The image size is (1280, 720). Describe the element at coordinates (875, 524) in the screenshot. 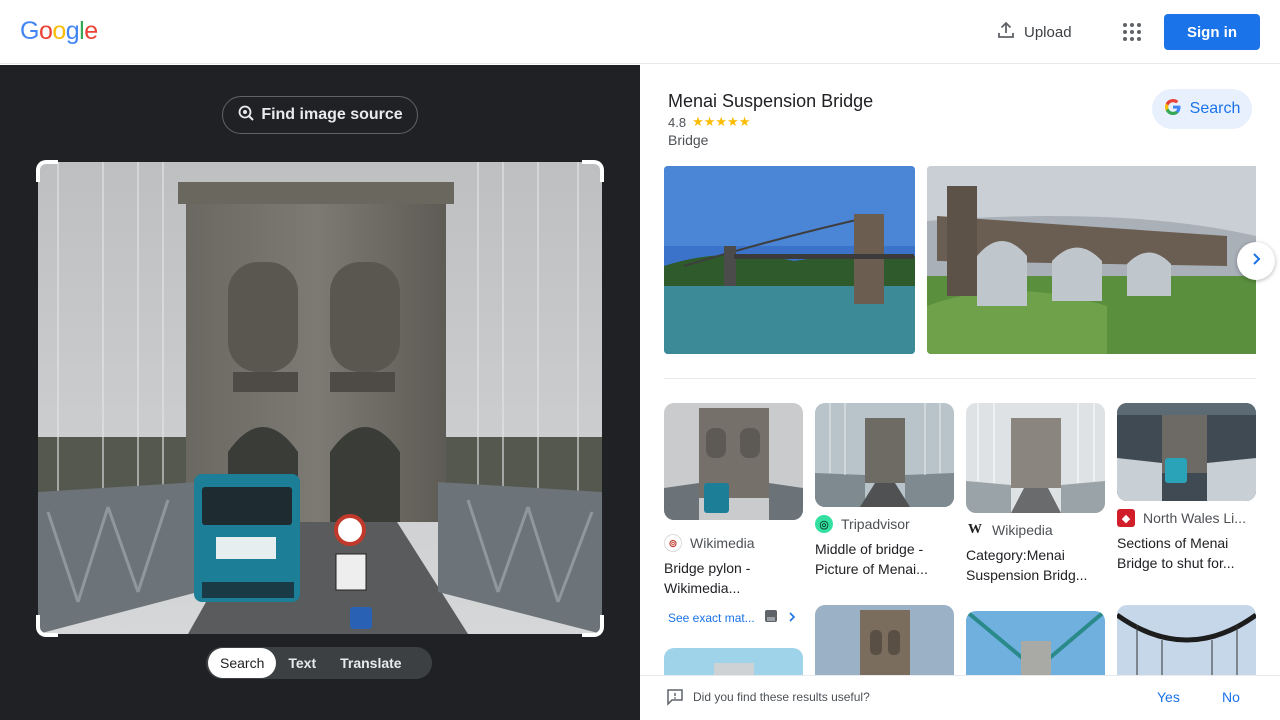

I see `source-name: Tripadvisor` at that location.